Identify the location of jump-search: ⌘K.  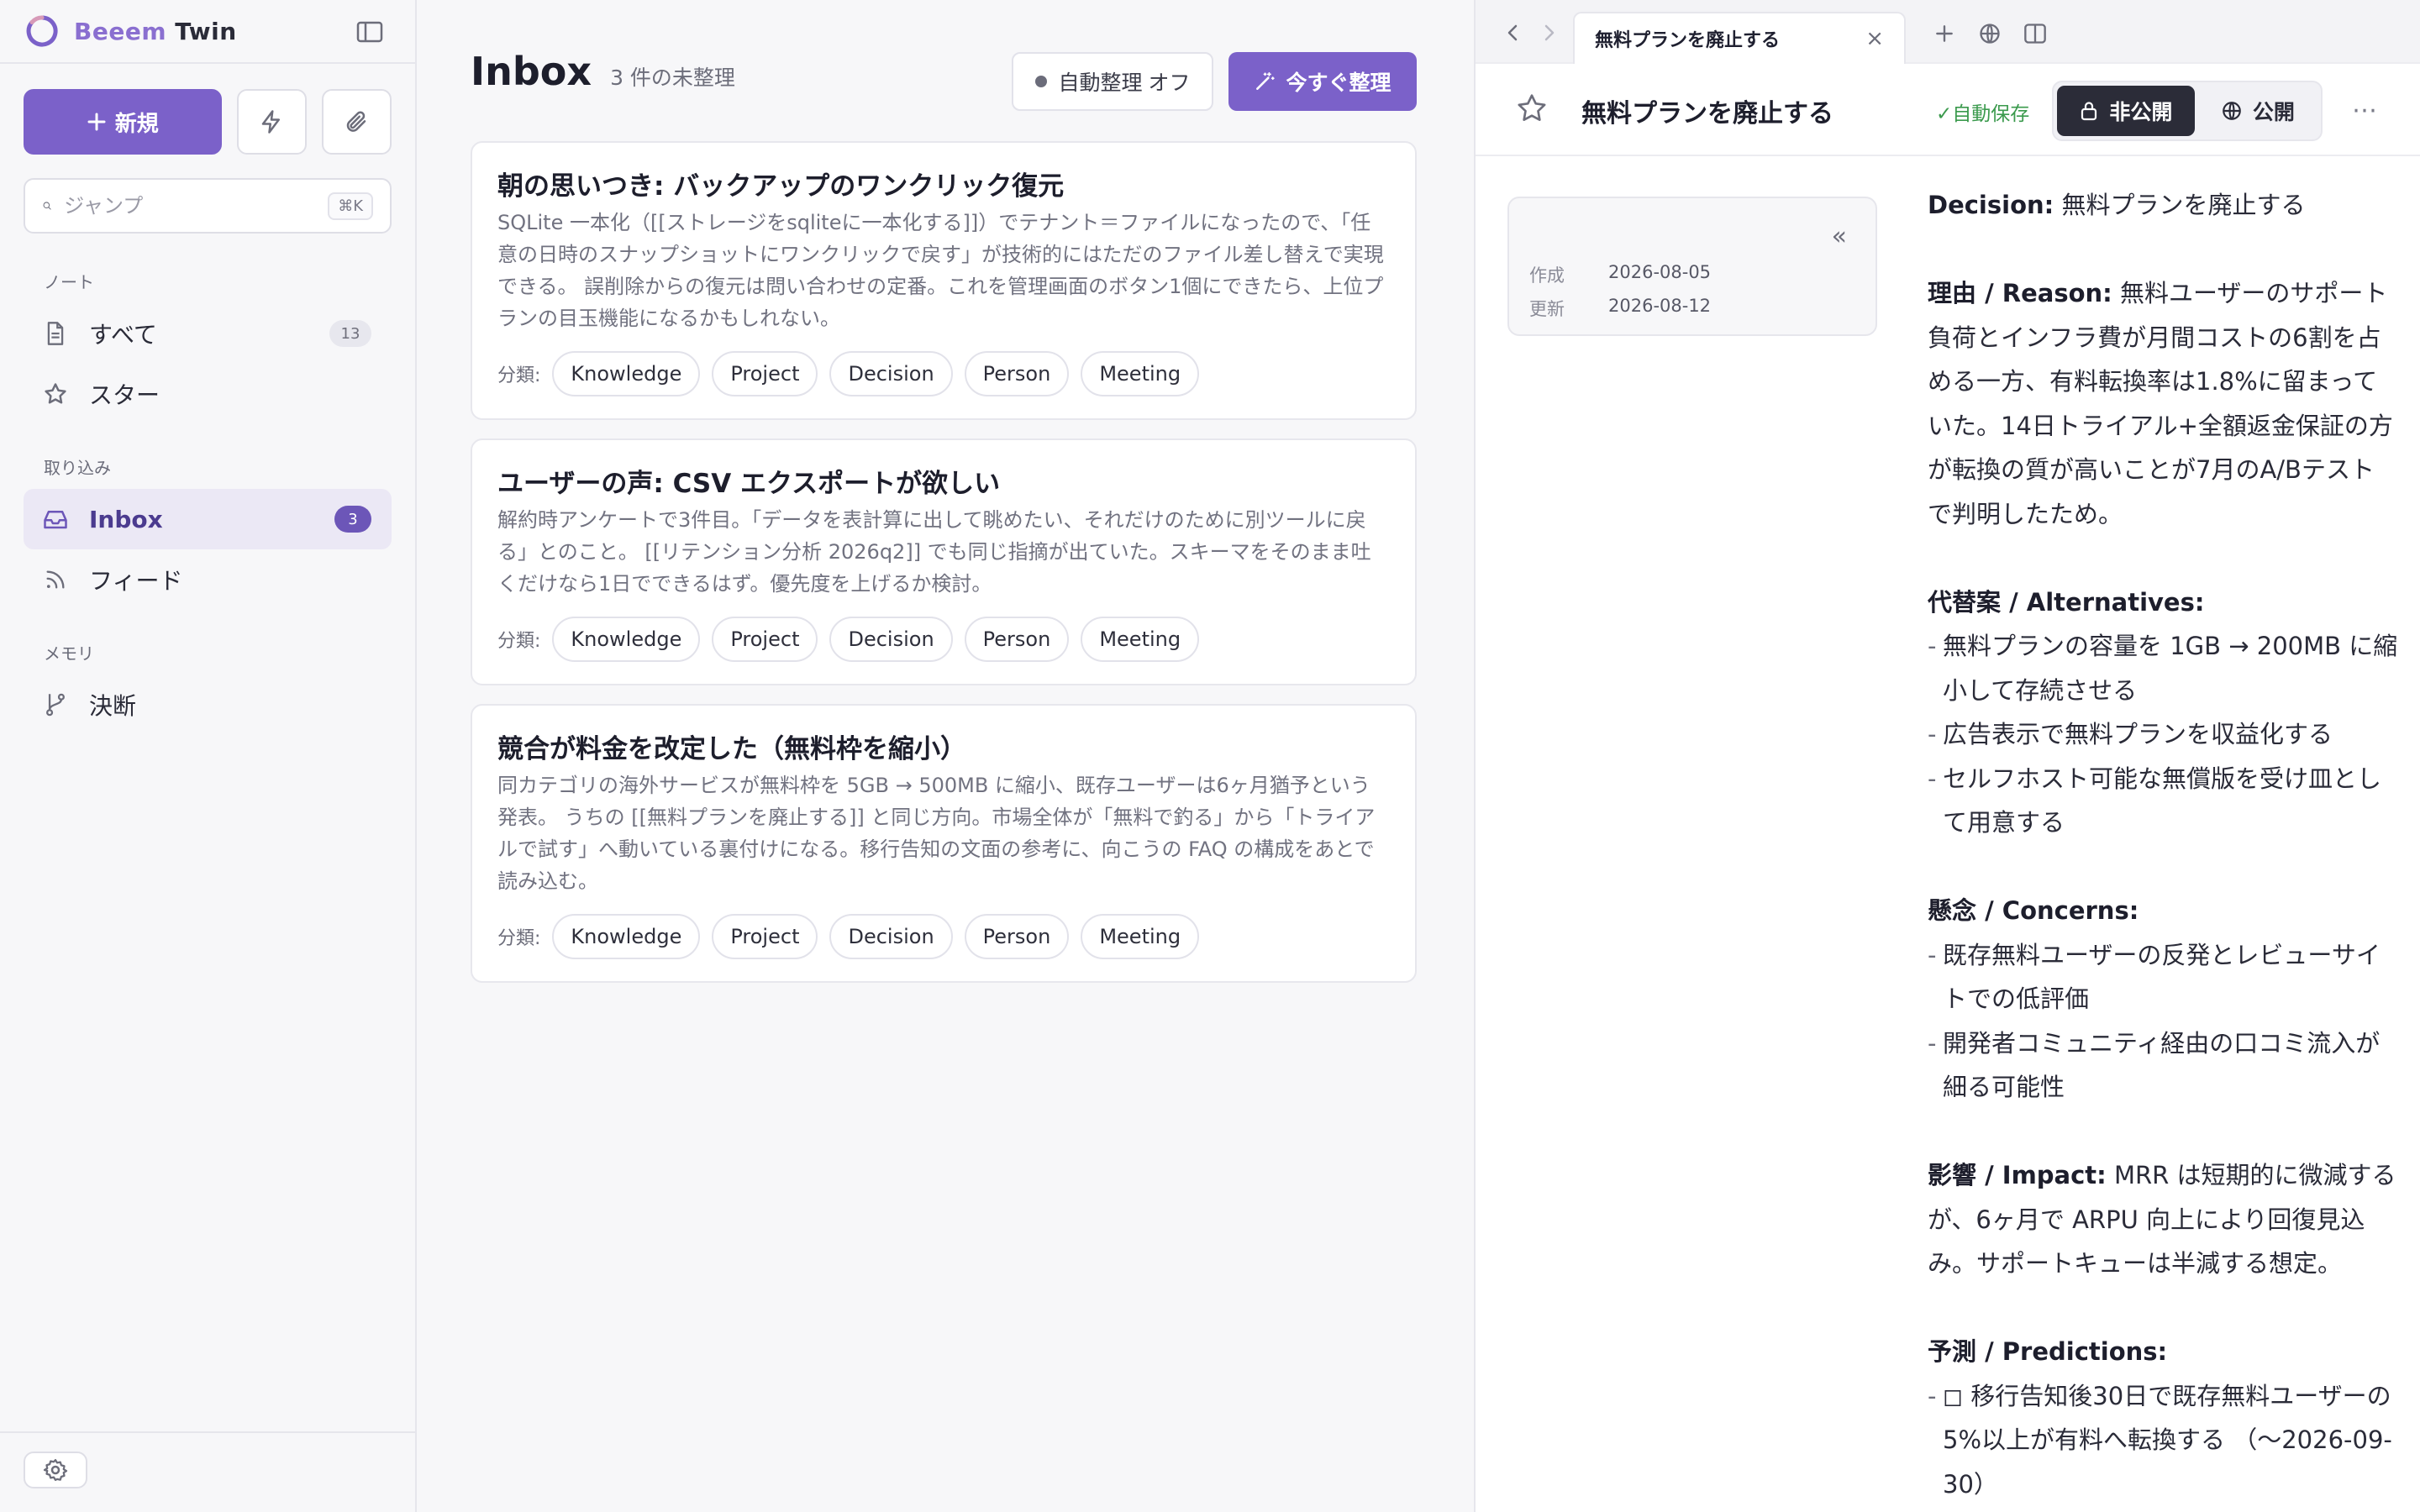
(208, 206).